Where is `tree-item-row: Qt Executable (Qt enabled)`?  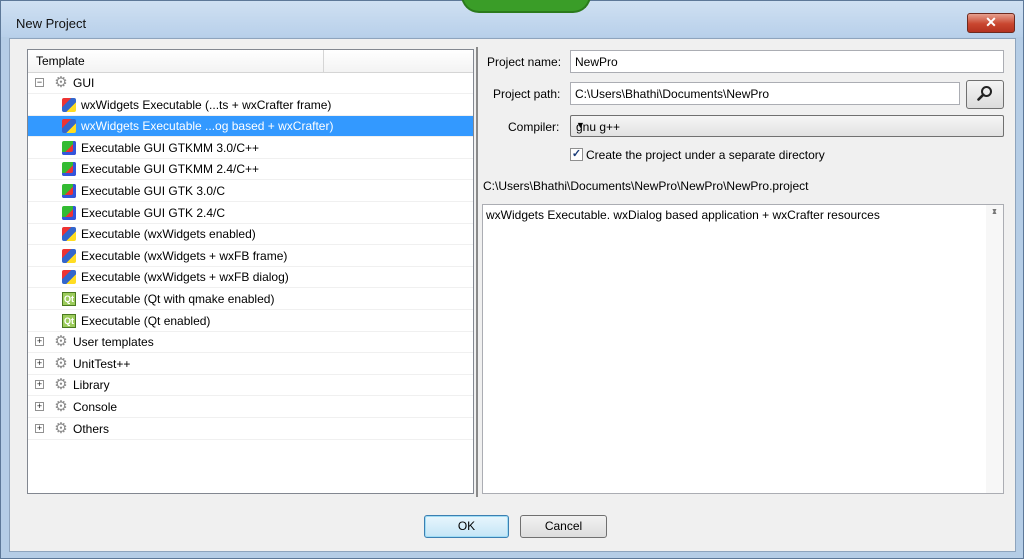 tree-item-row: Qt Executable (Qt enabled) is located at coordinates (250, 321).